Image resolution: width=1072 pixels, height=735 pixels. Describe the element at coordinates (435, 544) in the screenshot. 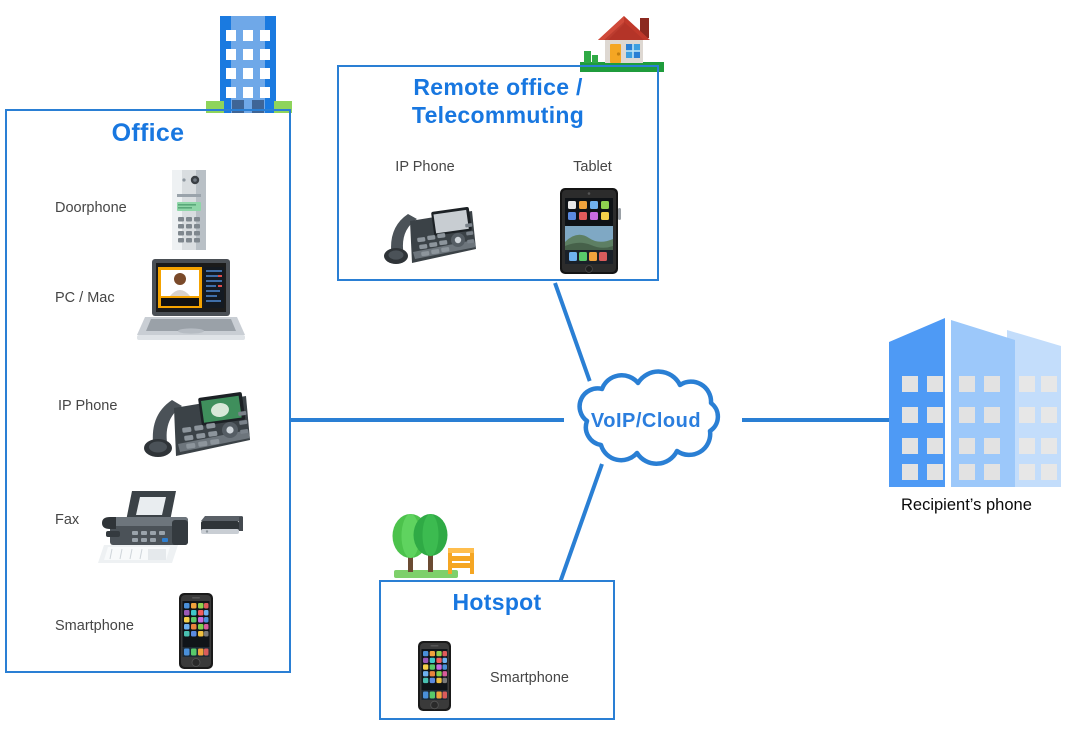

I see `trees-and-bench-icon` at that location.